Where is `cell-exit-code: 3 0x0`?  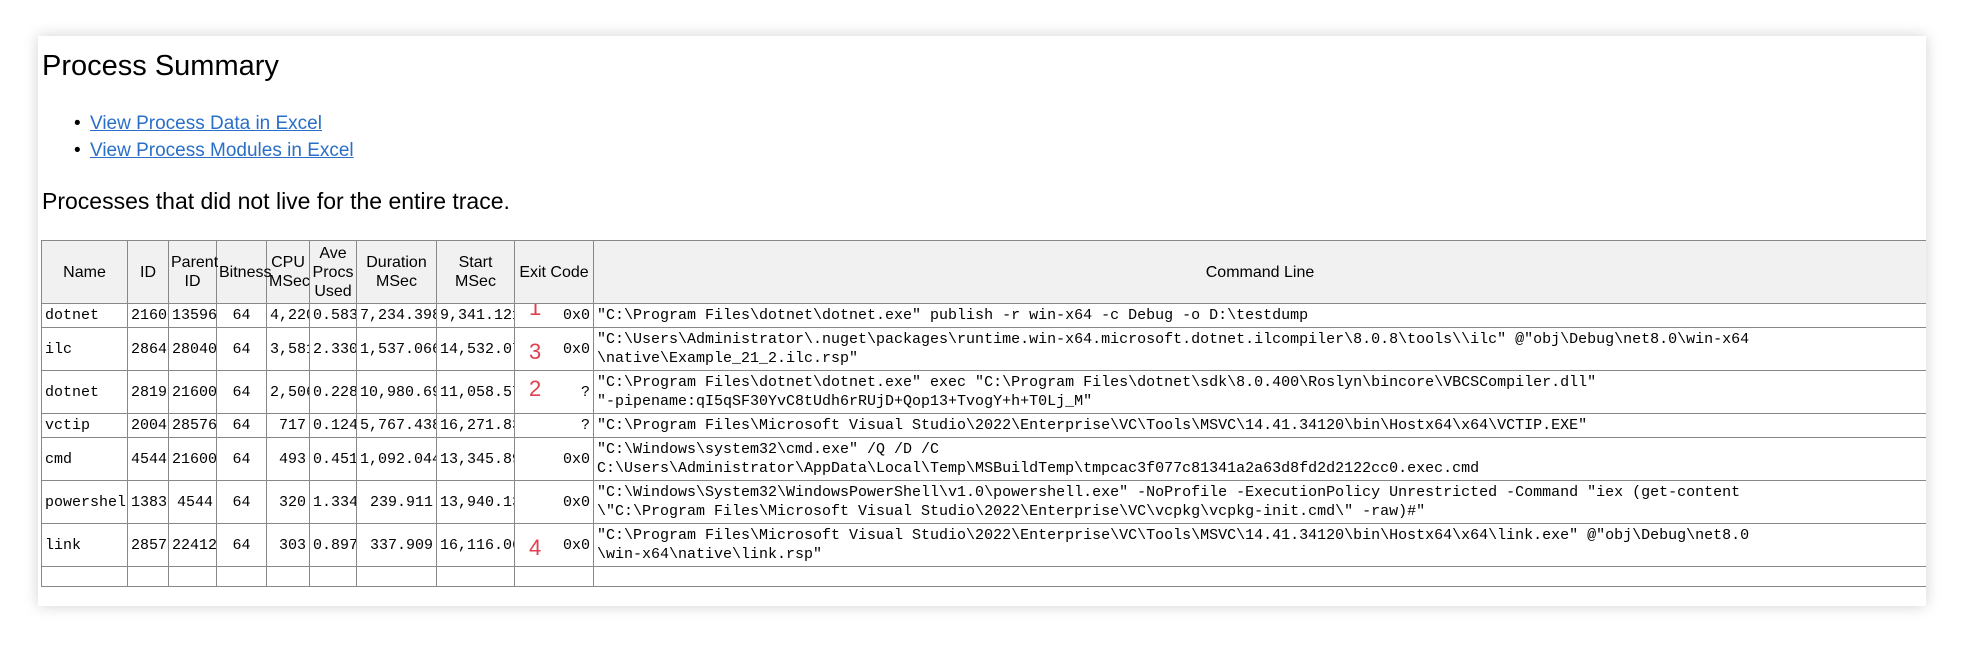
cell-exit-code: 3 0x0 is located at coordinates (554, 349).